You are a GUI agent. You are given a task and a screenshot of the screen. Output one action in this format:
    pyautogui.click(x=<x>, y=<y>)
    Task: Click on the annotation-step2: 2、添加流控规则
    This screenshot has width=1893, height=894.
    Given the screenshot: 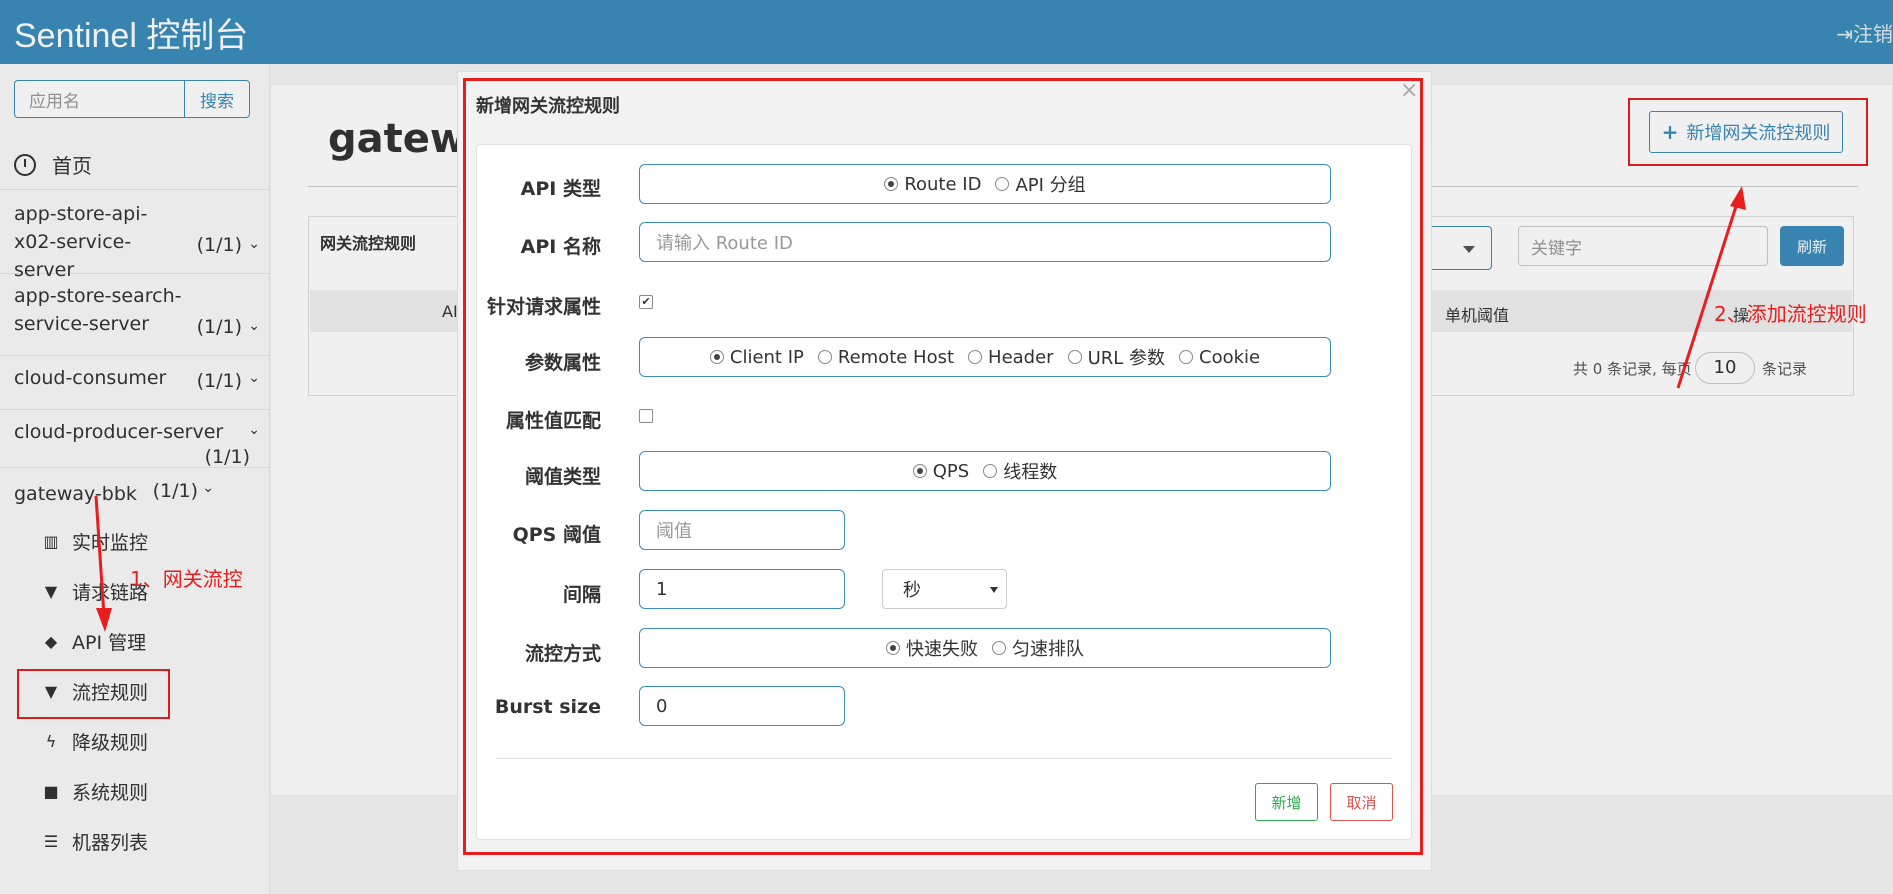 What is the action you would take?
    pyautogui.click(x=1790, y=314)
    